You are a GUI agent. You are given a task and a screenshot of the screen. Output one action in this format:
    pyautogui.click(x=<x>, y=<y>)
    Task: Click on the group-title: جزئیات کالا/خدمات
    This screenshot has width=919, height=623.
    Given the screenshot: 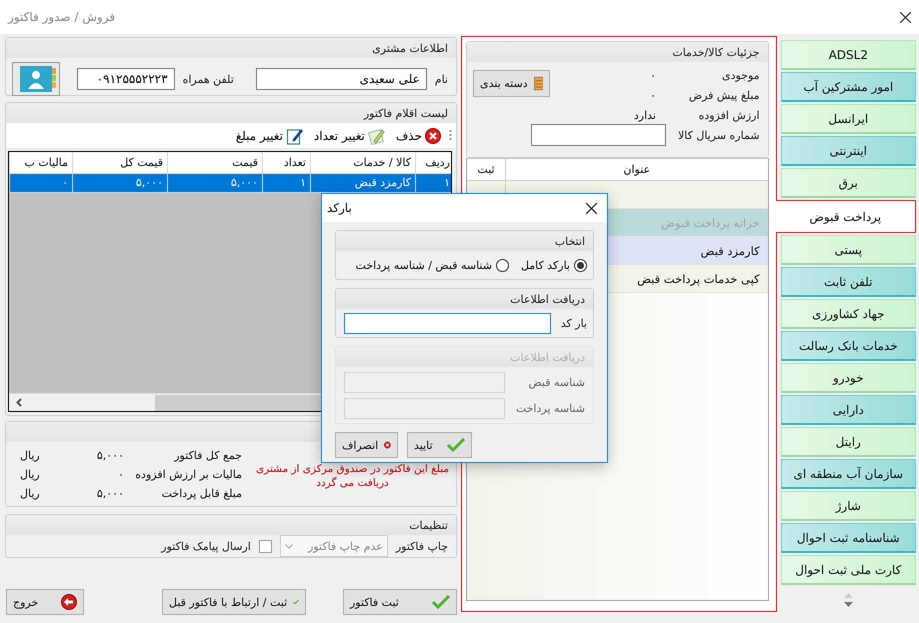 What is the action you would take?
    pyautogui.click(x=716, y=52)
    